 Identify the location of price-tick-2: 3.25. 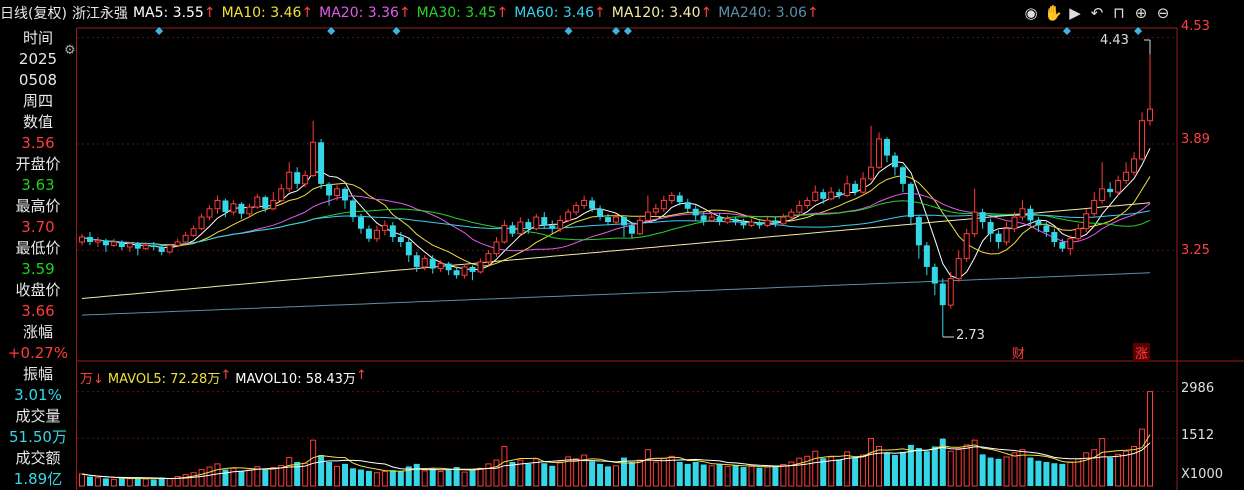
(1195, 250).